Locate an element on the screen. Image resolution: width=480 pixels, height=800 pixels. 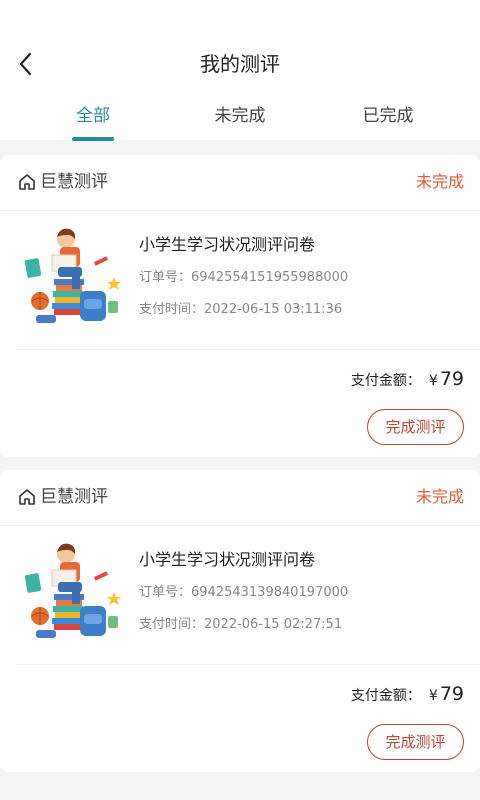
active-tab-indicator is located at coordinates (93, 139).